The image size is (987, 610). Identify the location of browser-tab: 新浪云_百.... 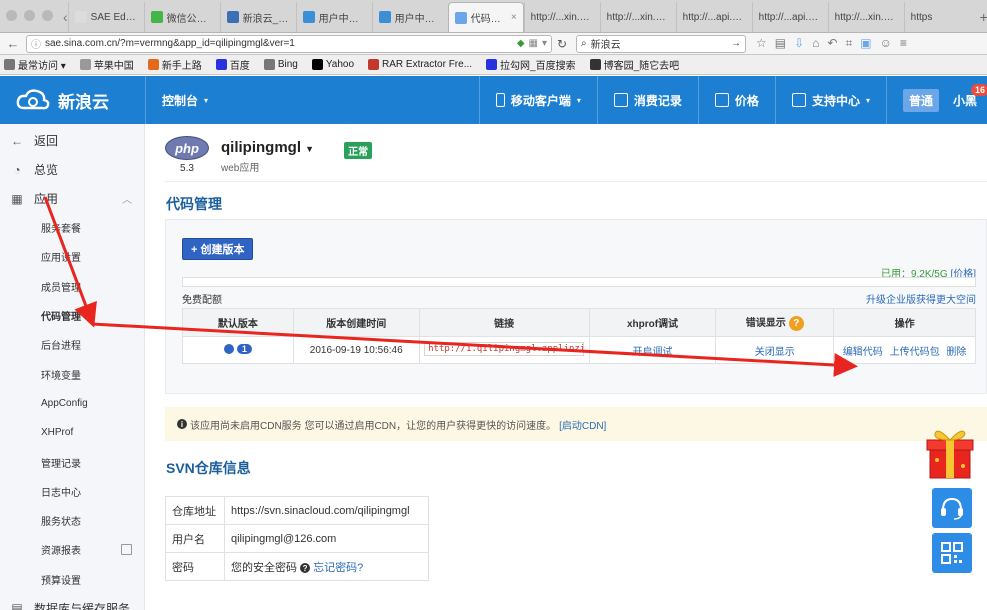
(257, 17).